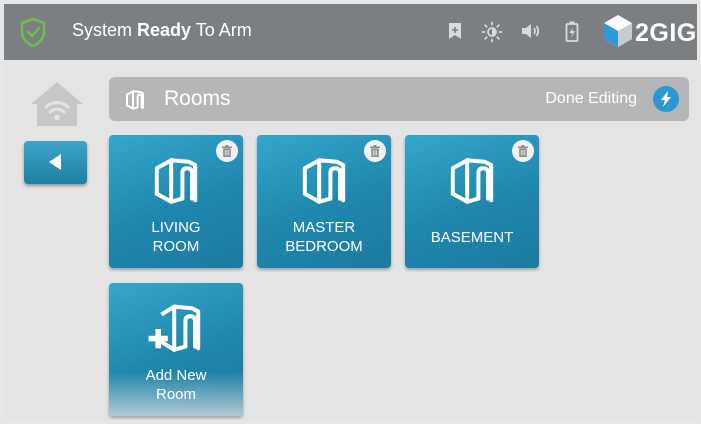  What do you see at coordinates (350, 32) in the screenshot?
I see `top-bar: System Ready To Arm 2GIG` at bounding box center [350, 32].